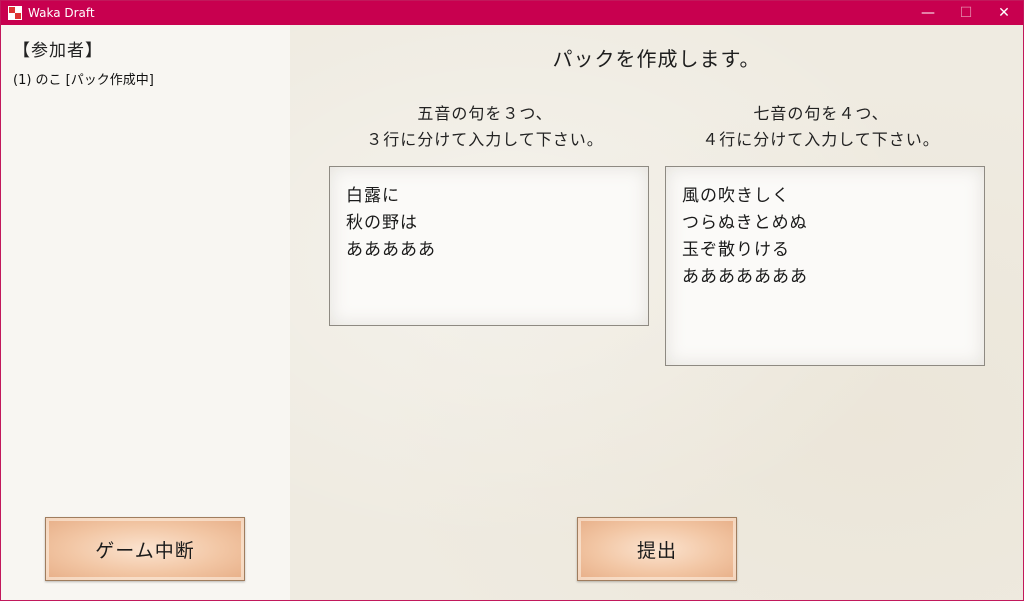 This screenshot has height=601, width=1024. What do you see at coordinates (821, 113) in the screenshot?
I see `seven-instruction-line1: 七音の句を４つ、` at bounding box center [821, 113].